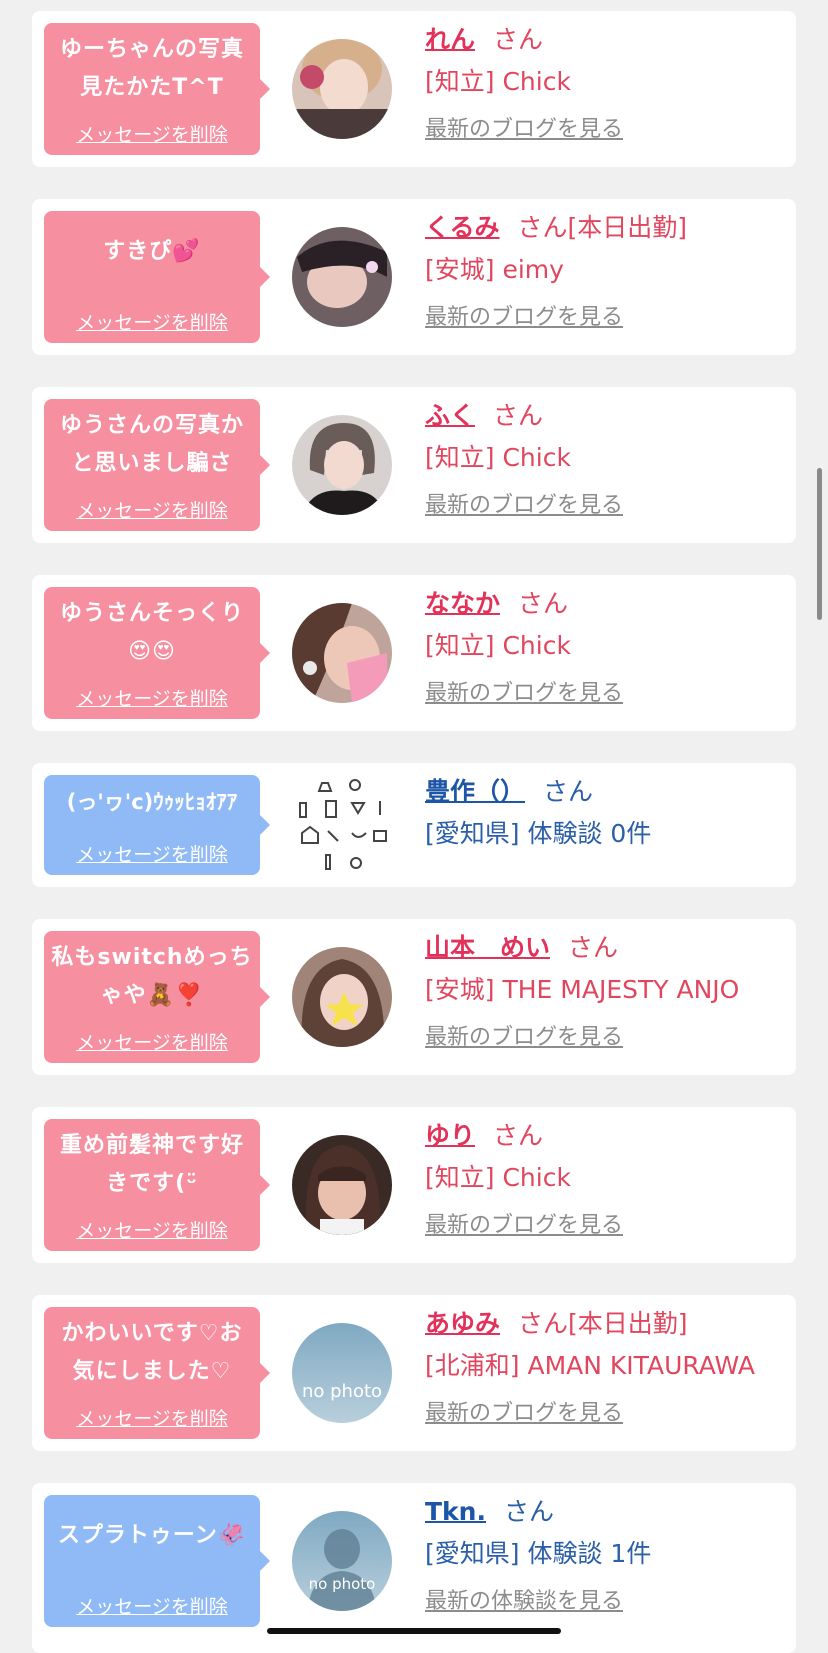 Image resolution: width=828 pixels, height=1653 pixels. What do you see at coordinates (157, 825) in the screenshot?
I see `message-bubble: (っ'ヮ'c)ｳｩｯﾋｮｵｱｱ メッセージを削除` at bounding box center [157, 825].